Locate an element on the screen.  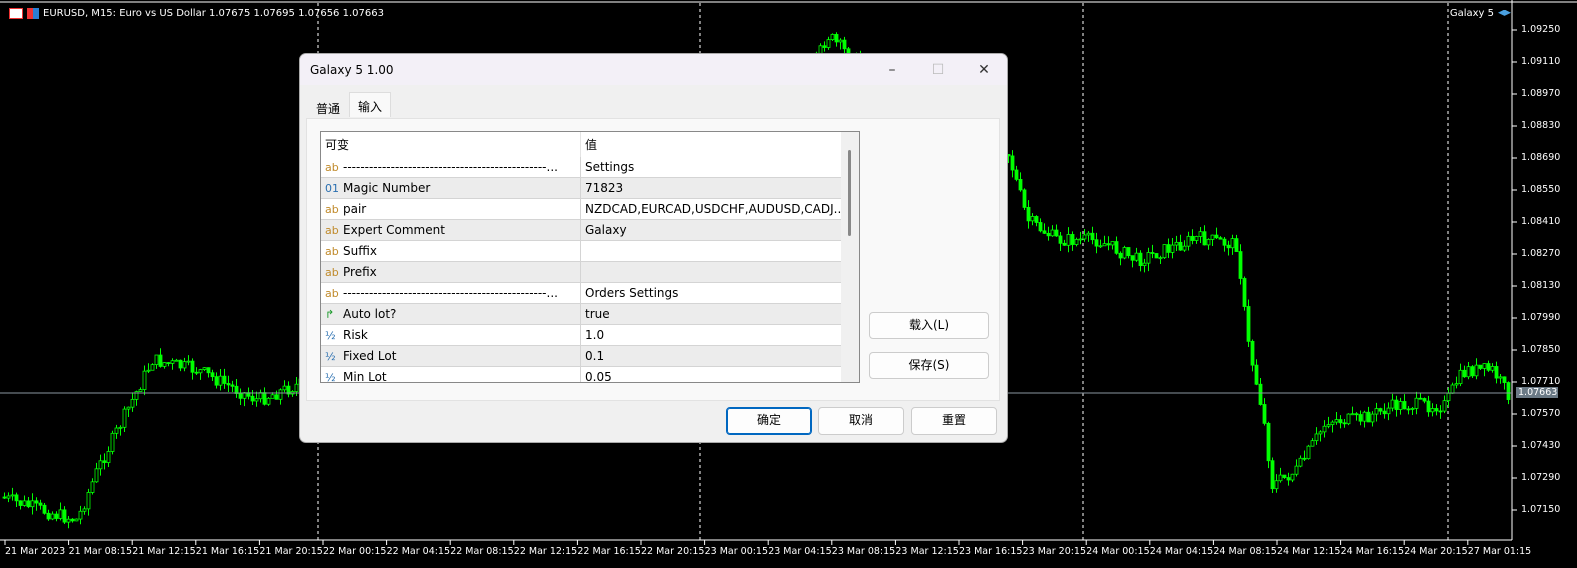
table-row: ab Suffix is located at coordinates (581, 251).